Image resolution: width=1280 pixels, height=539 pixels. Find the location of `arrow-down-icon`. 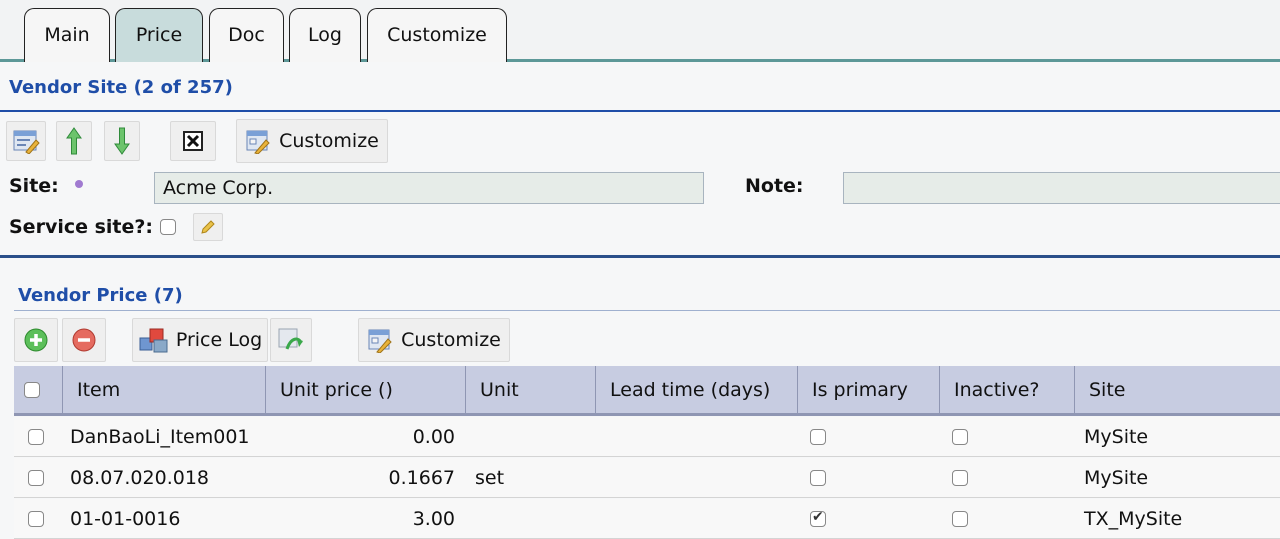

arrow-down-icon is located at coordinates (122, 141).